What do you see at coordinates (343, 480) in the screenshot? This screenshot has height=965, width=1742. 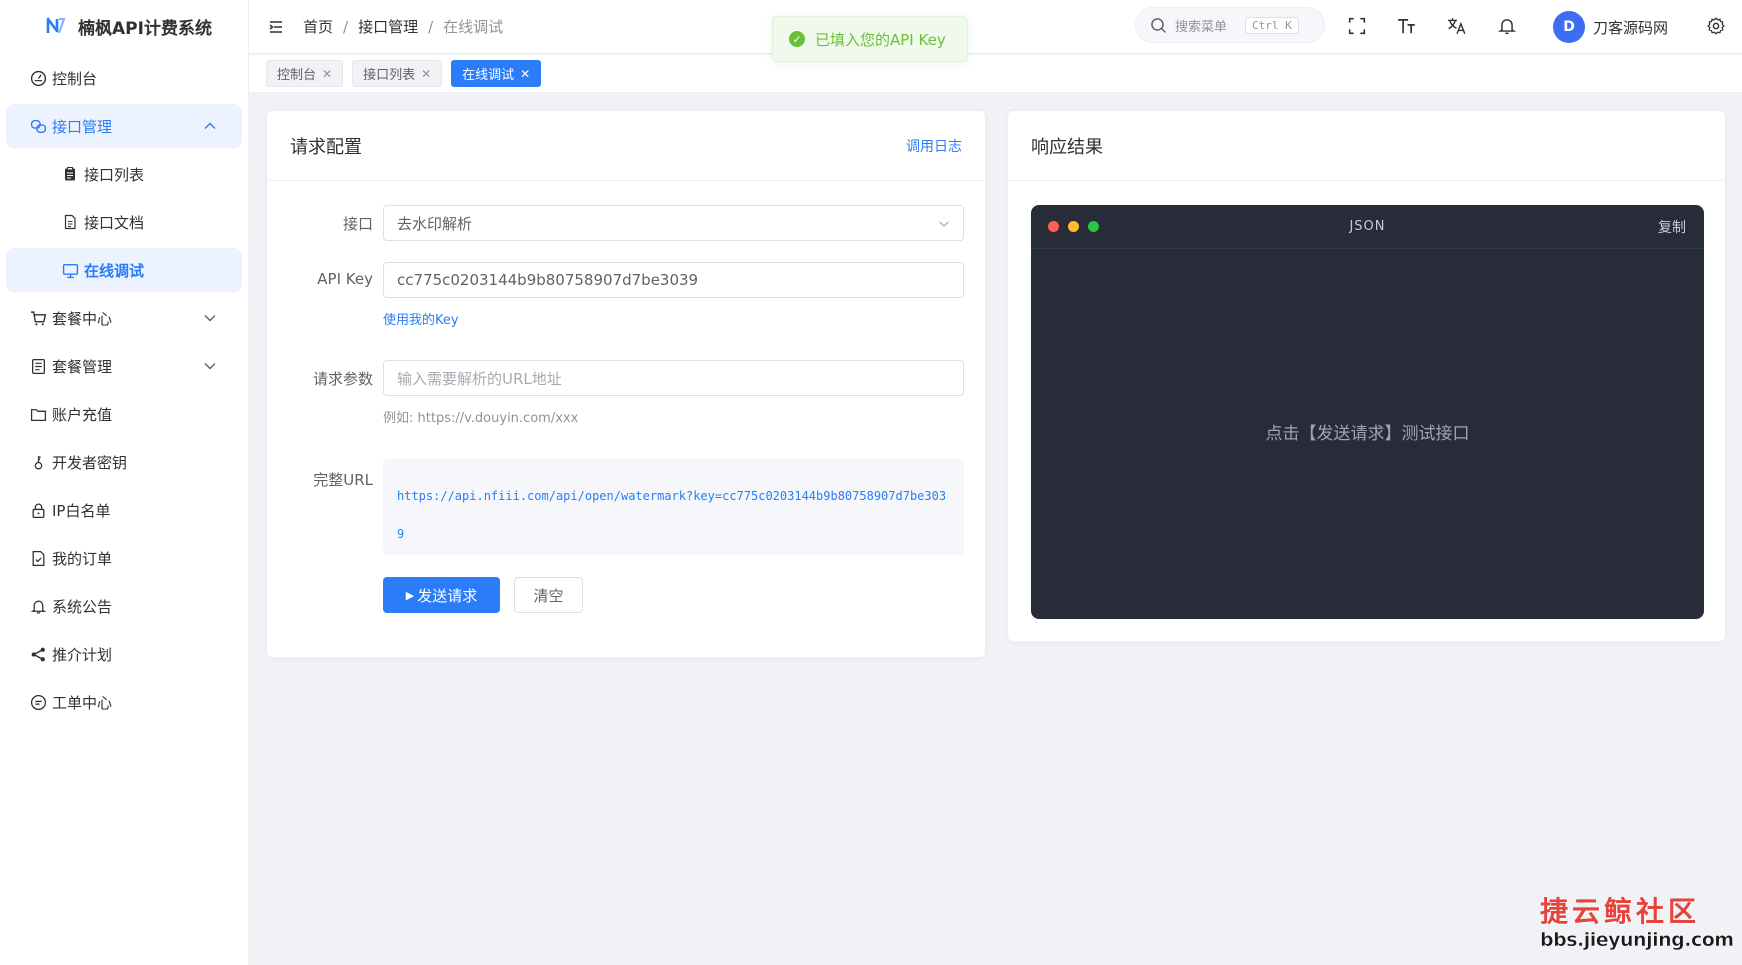 I see `full-url-label: 完整URL` at bounding box center [343, 480].